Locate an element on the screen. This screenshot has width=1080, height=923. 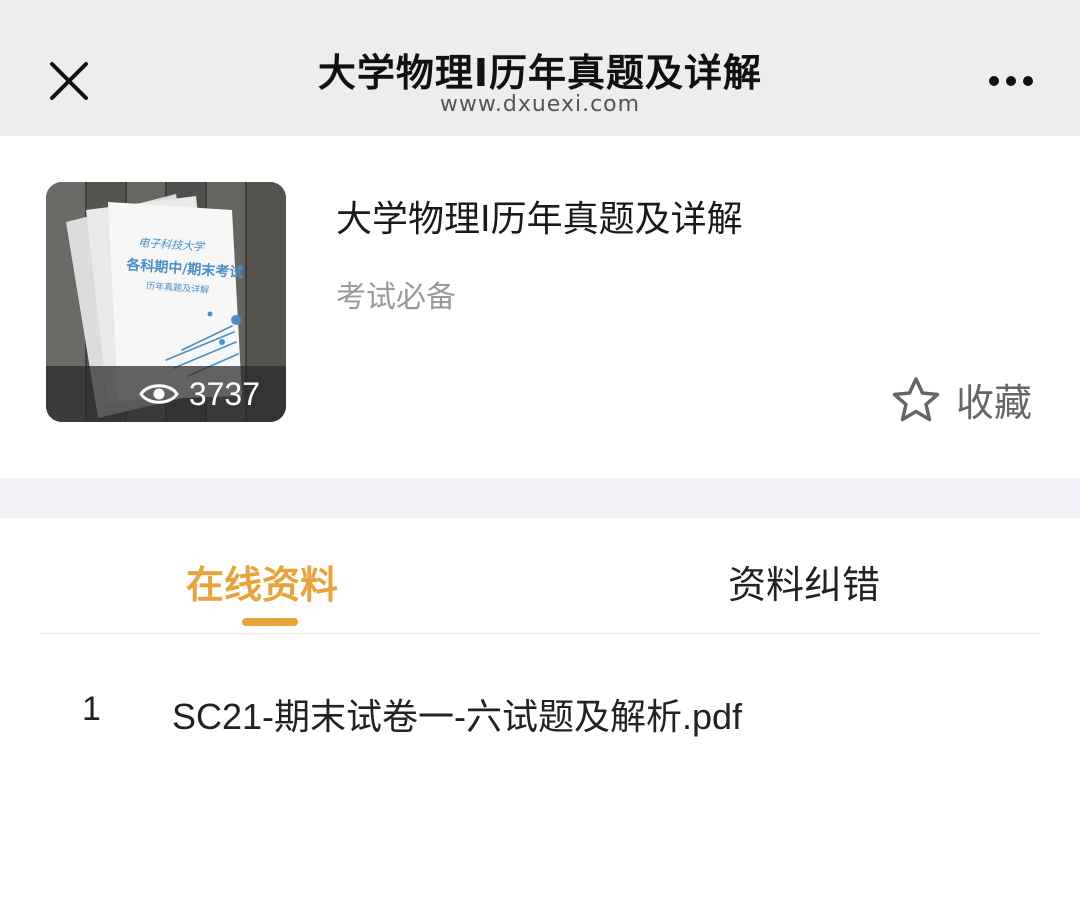
document-subtitle: 考试必备 is located at coordinates (396, 297).